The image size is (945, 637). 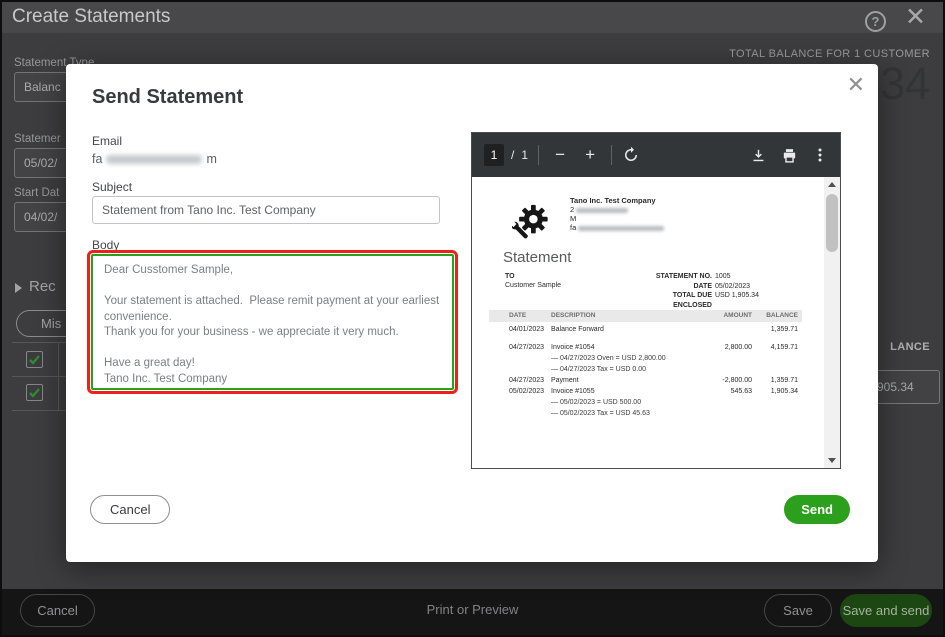 What do you see at coordinates (58, 376) in the screenshot?
I see `table-column-divider` at bounding box center [58, 376].